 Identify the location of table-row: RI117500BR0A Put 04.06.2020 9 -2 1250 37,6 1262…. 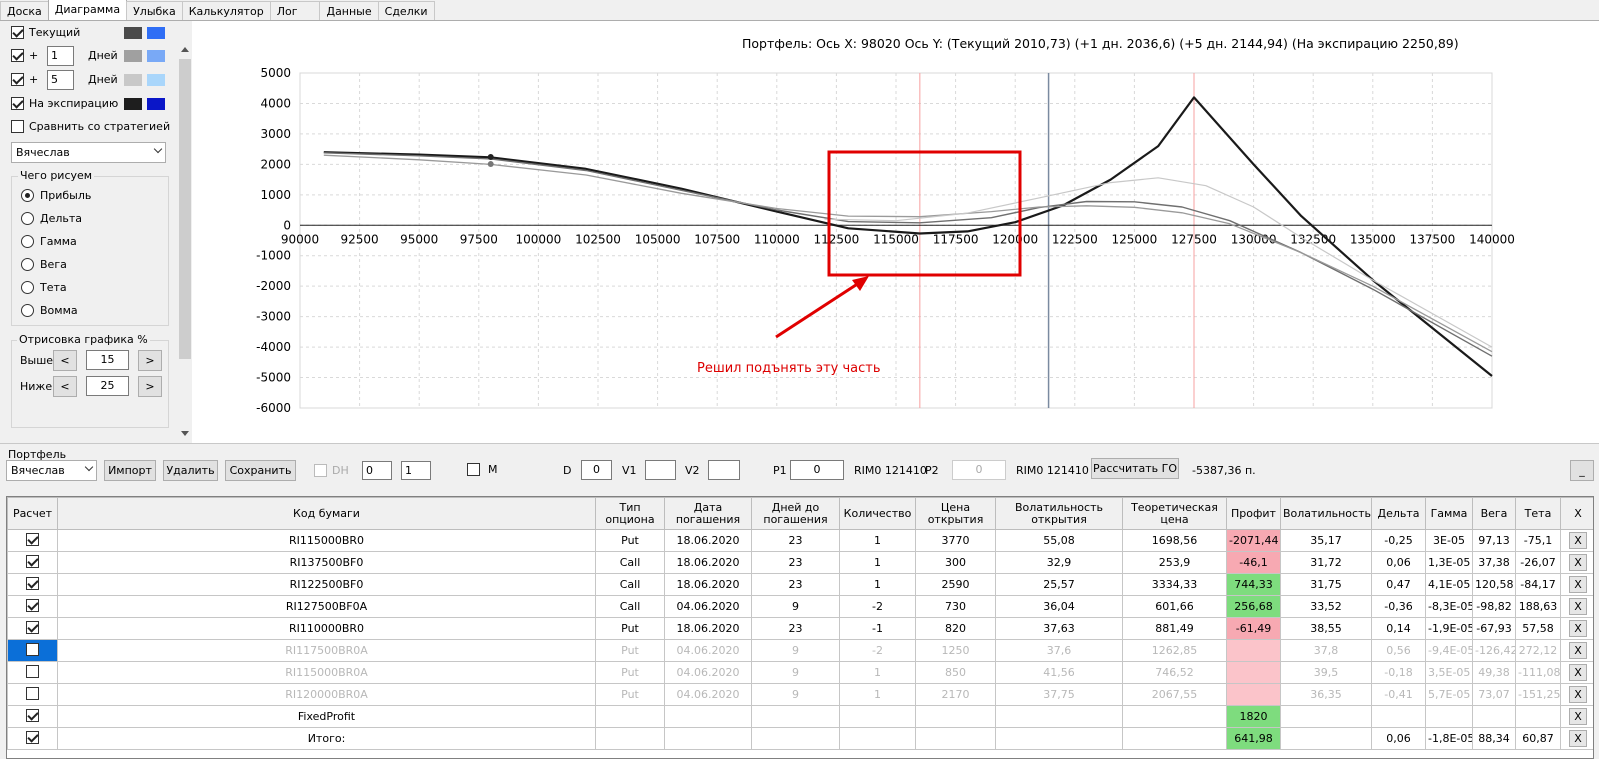
(800, 650).